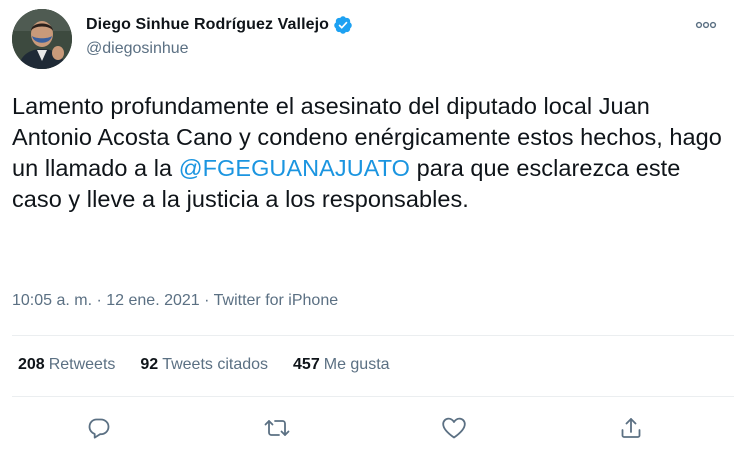 Image resolution: width=734 pixels, height=452 pixels. I want to click on quotes-count: 92, so click(149, 364).